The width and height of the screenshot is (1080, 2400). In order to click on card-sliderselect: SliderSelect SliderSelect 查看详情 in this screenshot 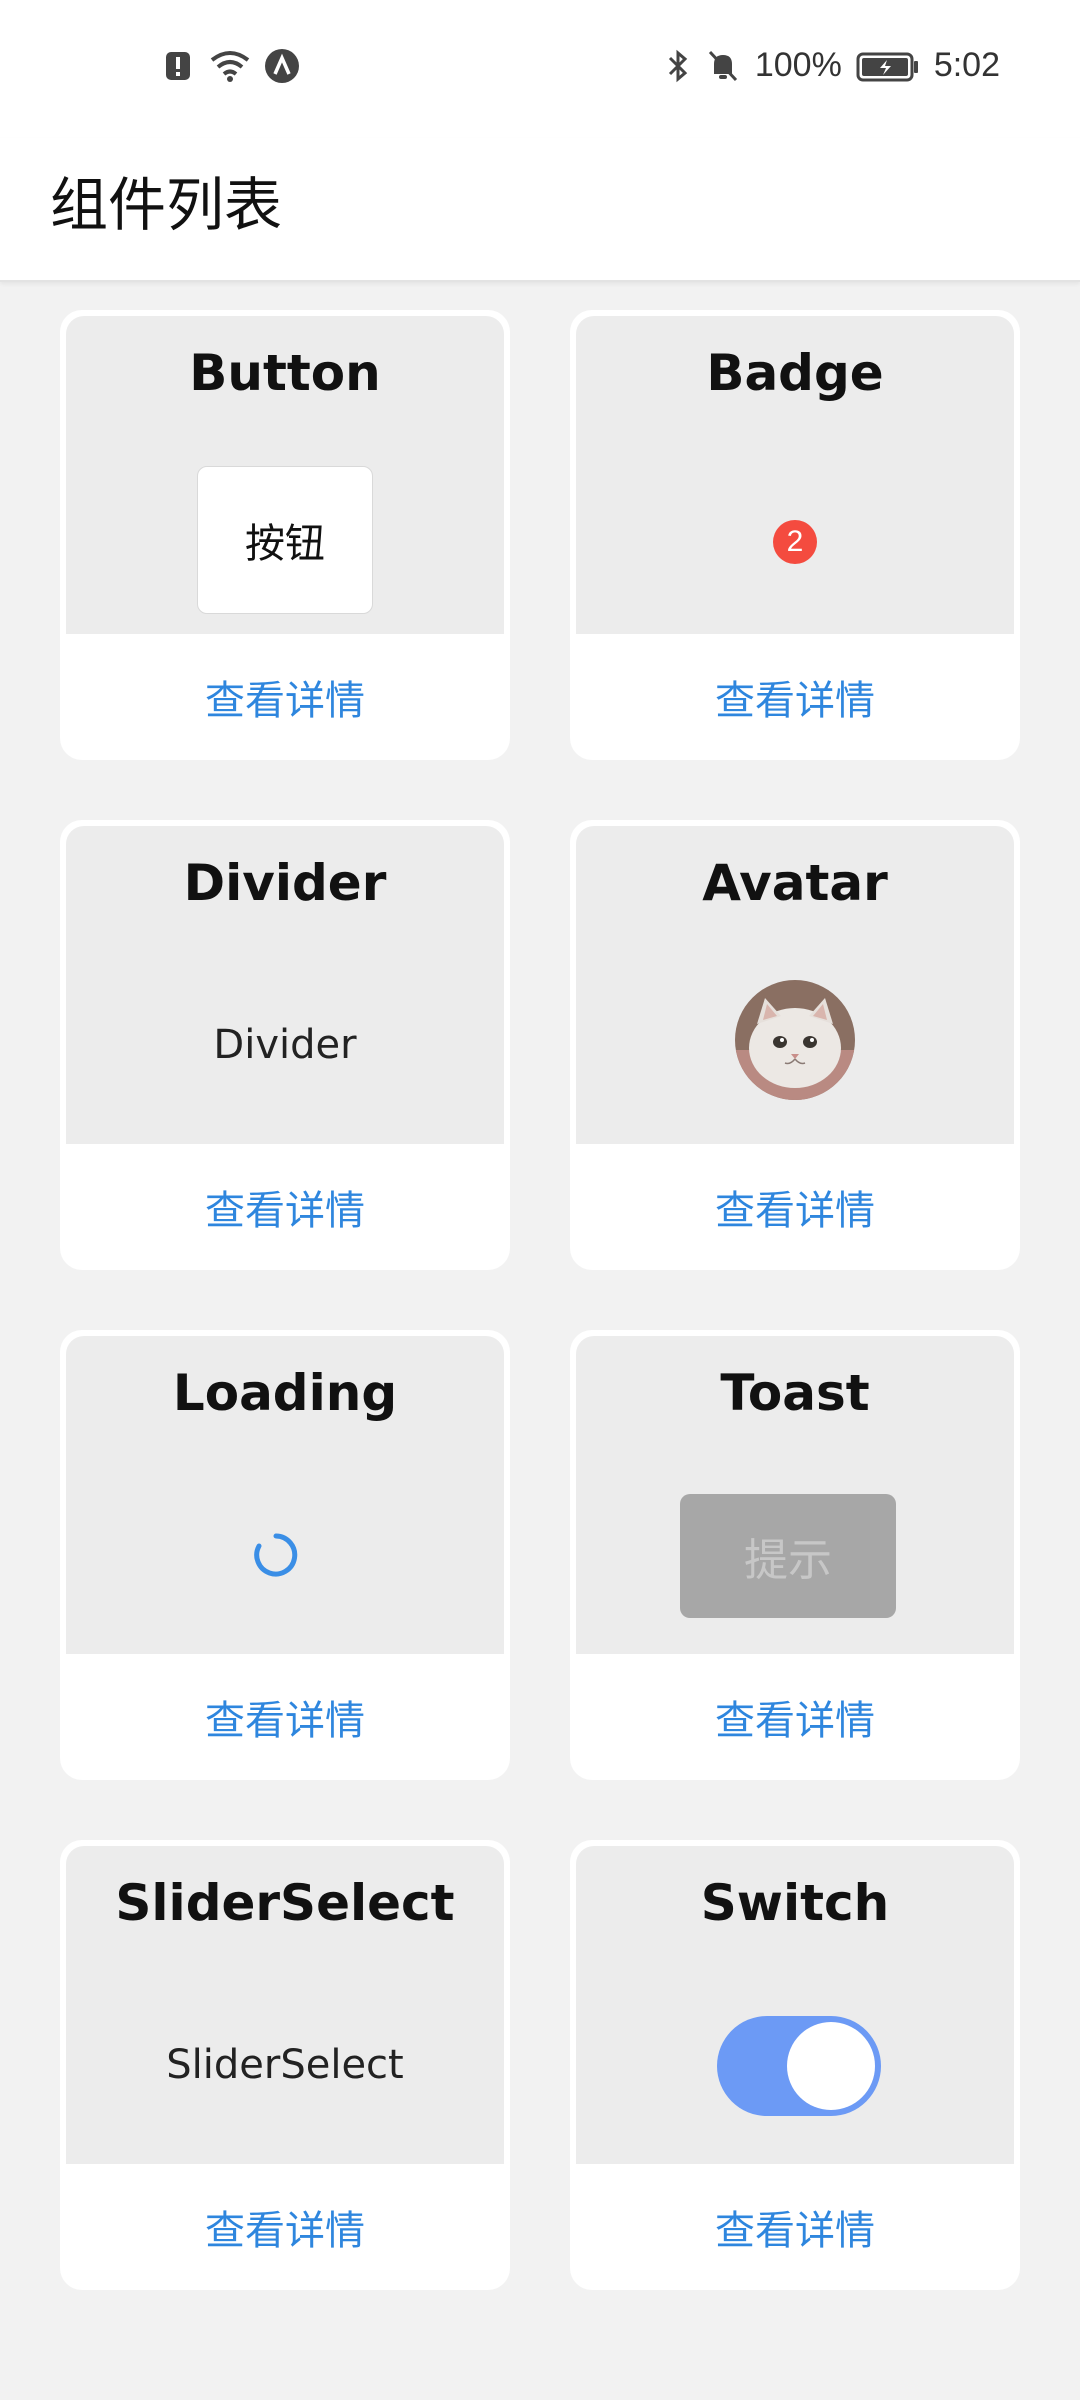, I will do `click(285, 2065)`.